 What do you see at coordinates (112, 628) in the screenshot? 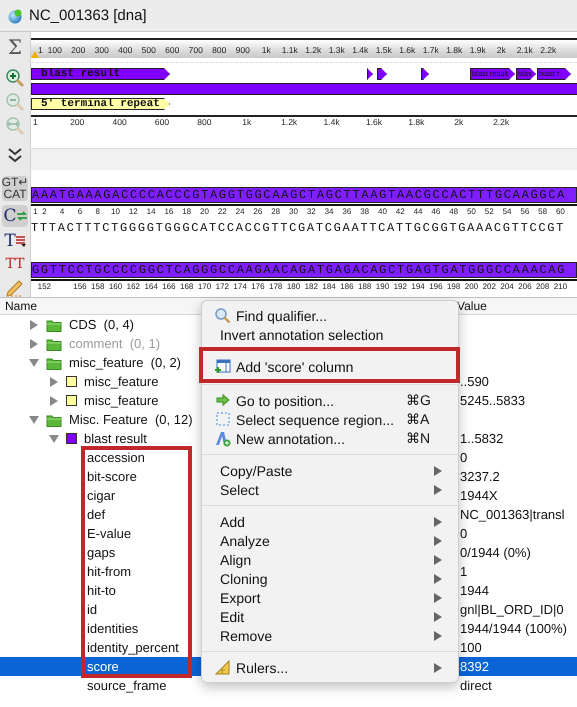
I see `qualifier-name: identities` at bounding box center [112, 628].